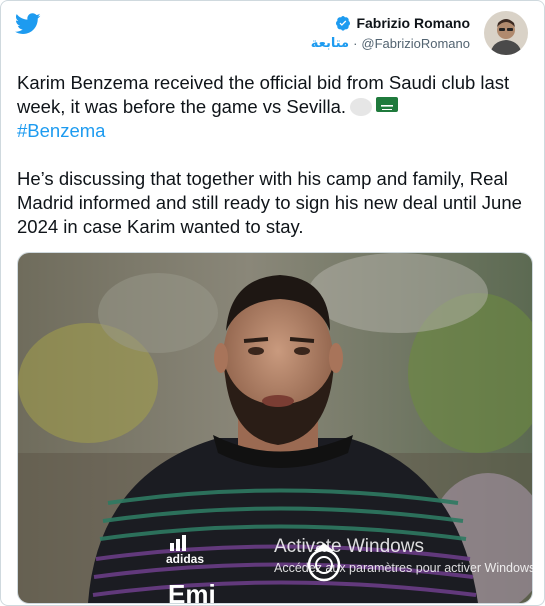 The width and height of the screenshot is (545, 606). What do you see at coordinates (28, 24) in the screenshot?
I see `twitter-bird-icon` at bounding box center [28, 24].